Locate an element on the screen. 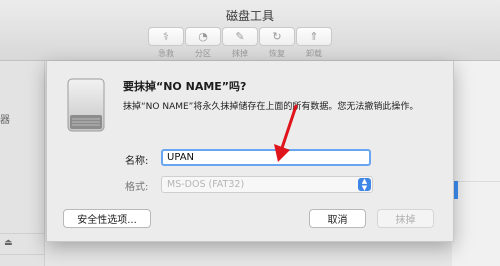 This screenshot has height=266, width=500. toolbar-unmount: ⇑ 卸载 is located at coordinates (314, 43).